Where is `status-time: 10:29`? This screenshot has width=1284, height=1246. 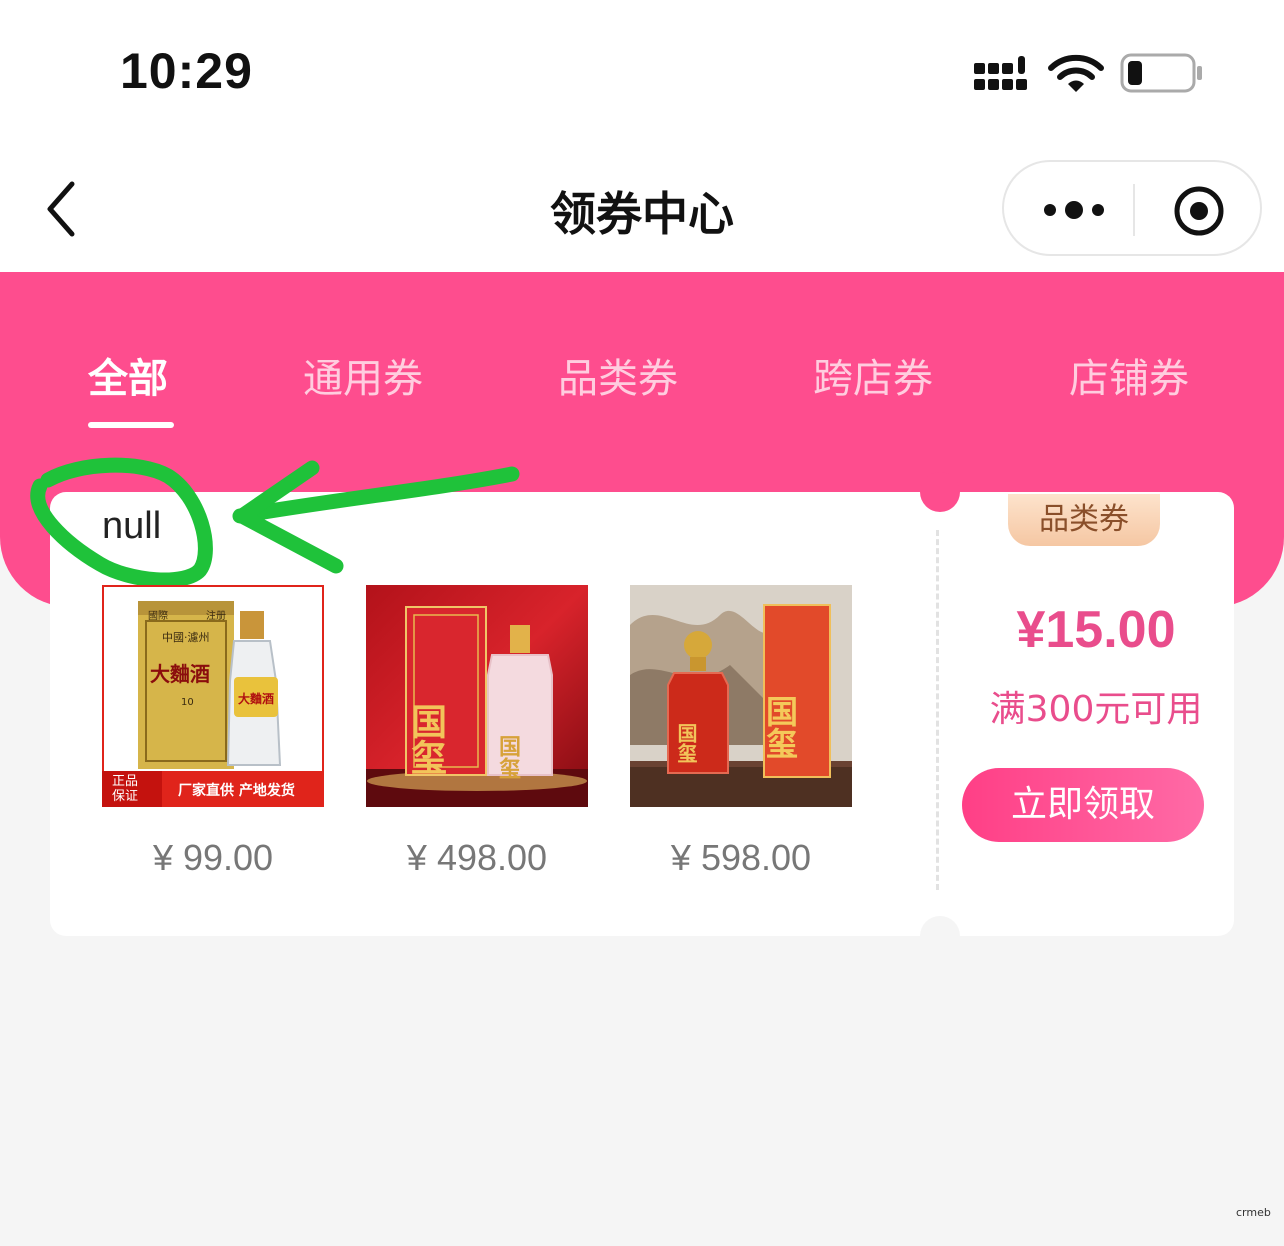 status-time: 10:29 is located at coordinates (186, 71).